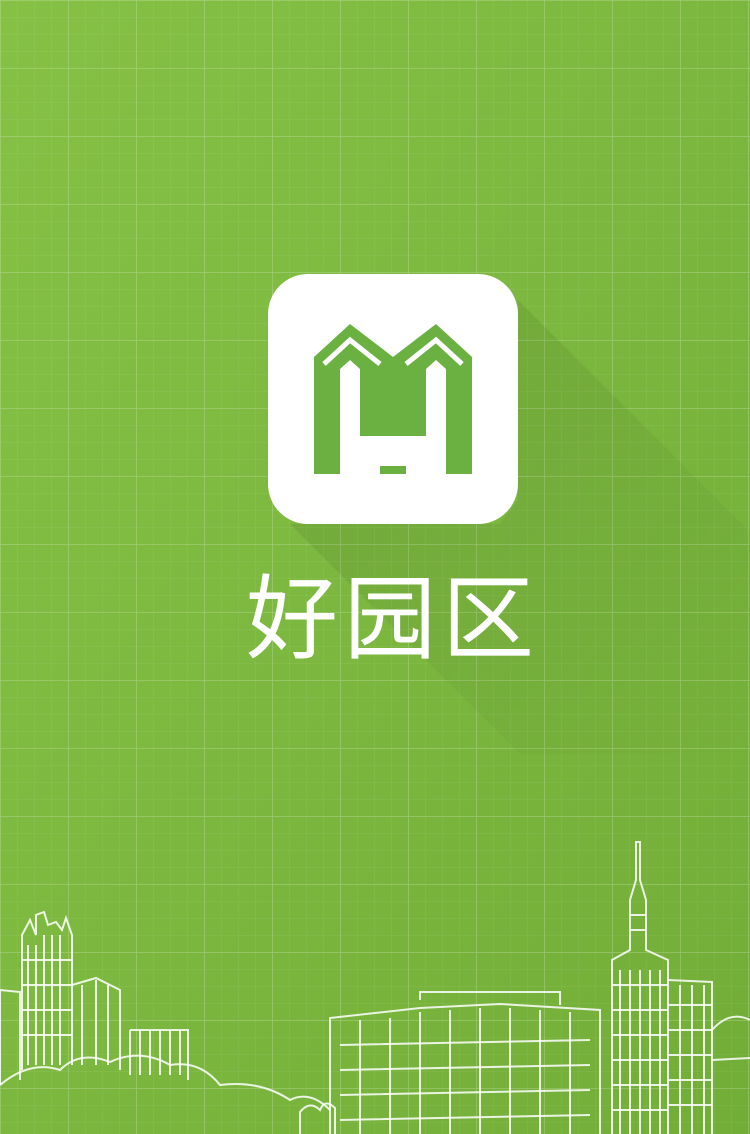 The image size is (750, 1134). I want to click on hh-building-logo-icon, so click(393, 399).